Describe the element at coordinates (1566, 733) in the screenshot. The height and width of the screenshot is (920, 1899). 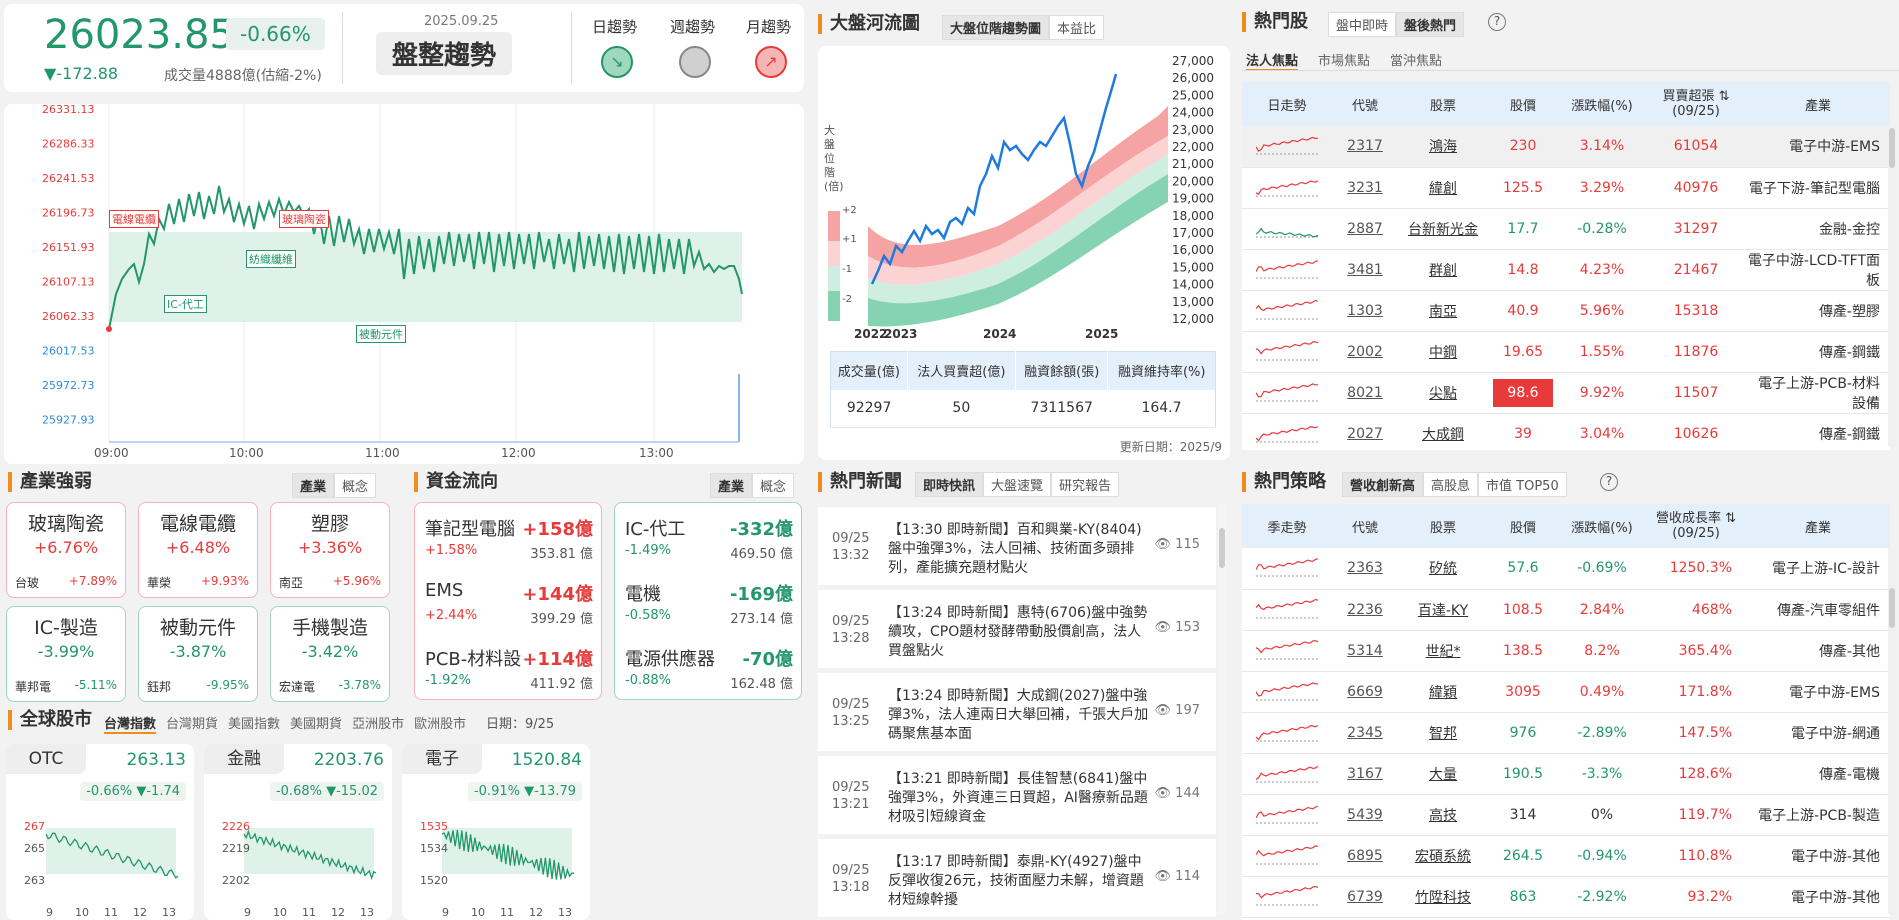
I see `table-row: 2345 智邦 976 -2.89% 147.5% 電子中游-網通` at that location.